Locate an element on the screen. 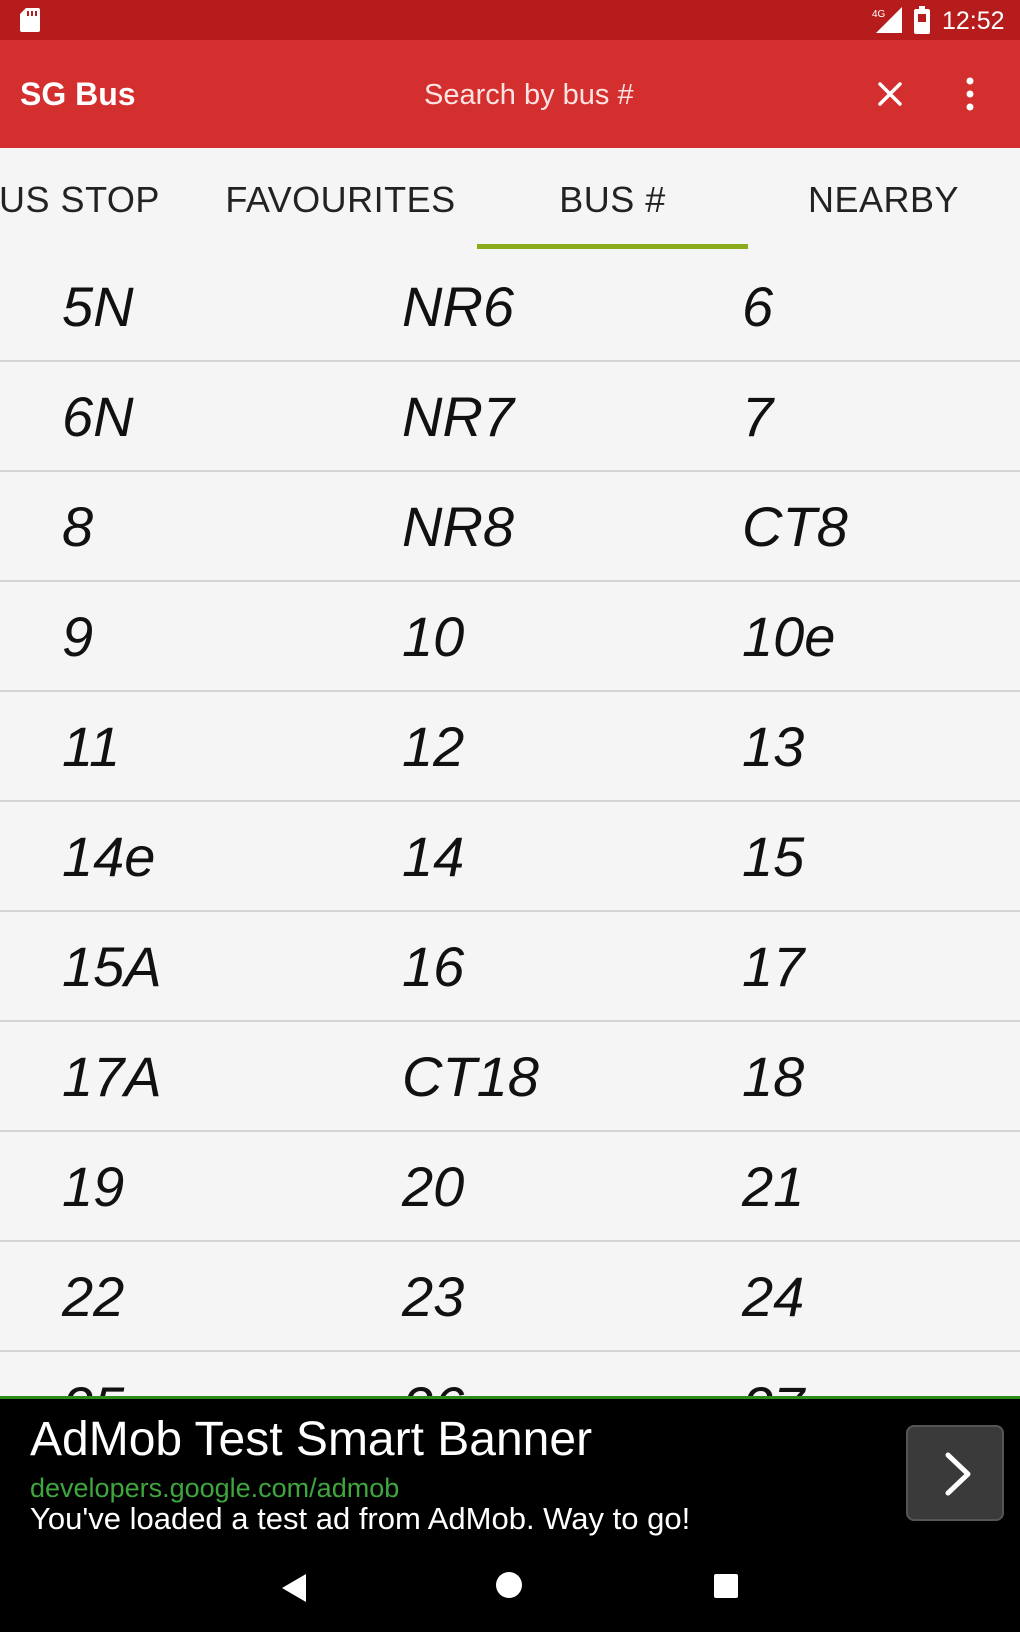 Image resolution: width=1020 pixels, height=1632 pixels. bus-row: 17A CT18 18 is located at coordinates (510, 1077).